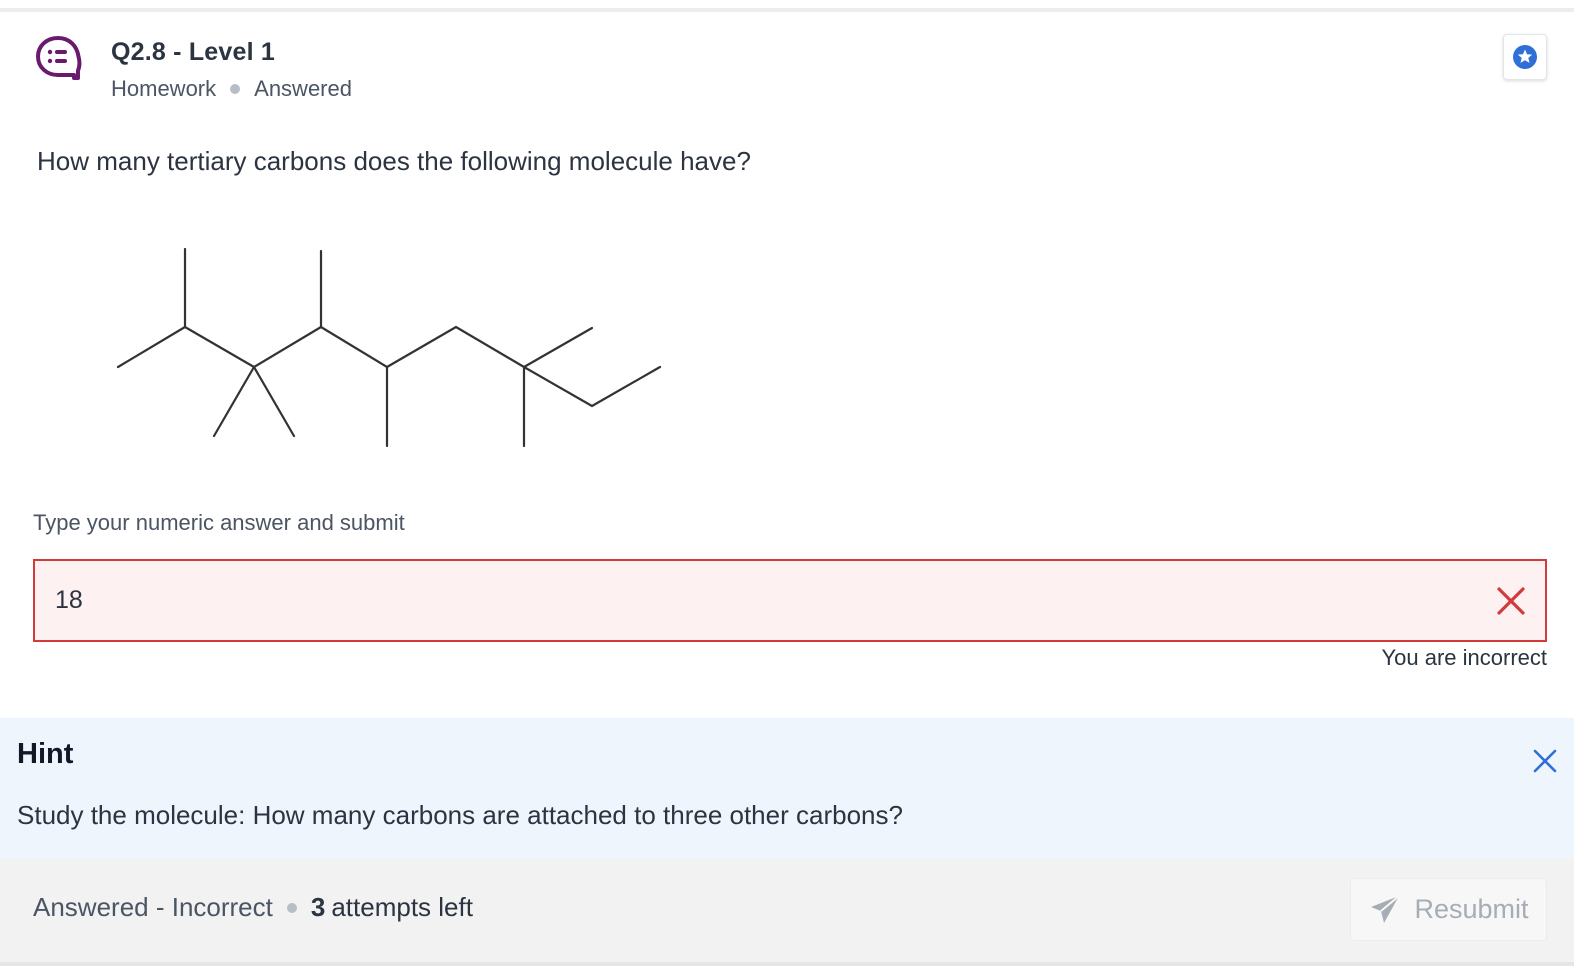 Image resolution: width=1574 pixels, height=966 pixels. I want to click on resubmit-button: Resubmit, so click(1448, 909).